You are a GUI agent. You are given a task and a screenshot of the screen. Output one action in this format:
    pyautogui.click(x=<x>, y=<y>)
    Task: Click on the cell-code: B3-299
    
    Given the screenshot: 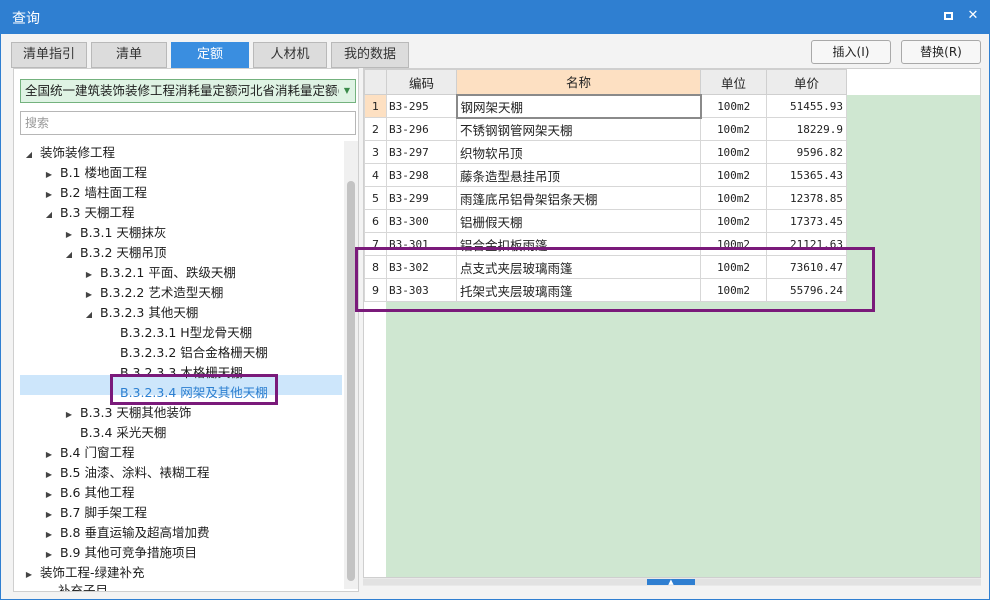 What is the action you would take?
    pyautogui.click(x=421, y=198)
    